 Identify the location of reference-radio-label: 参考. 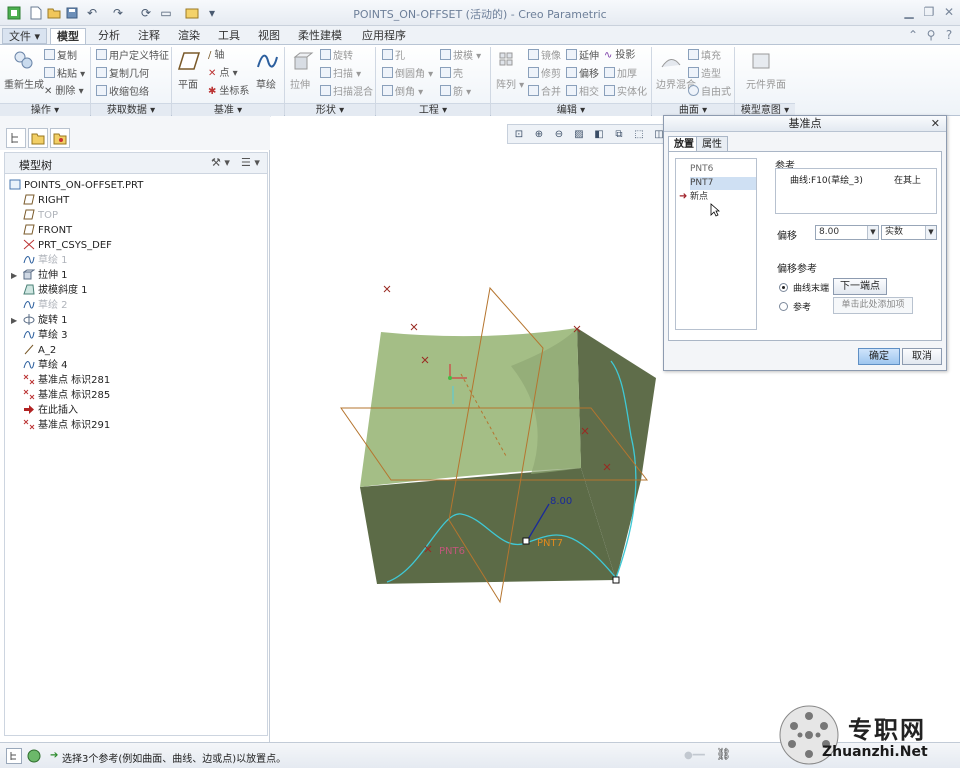
(802, 306).